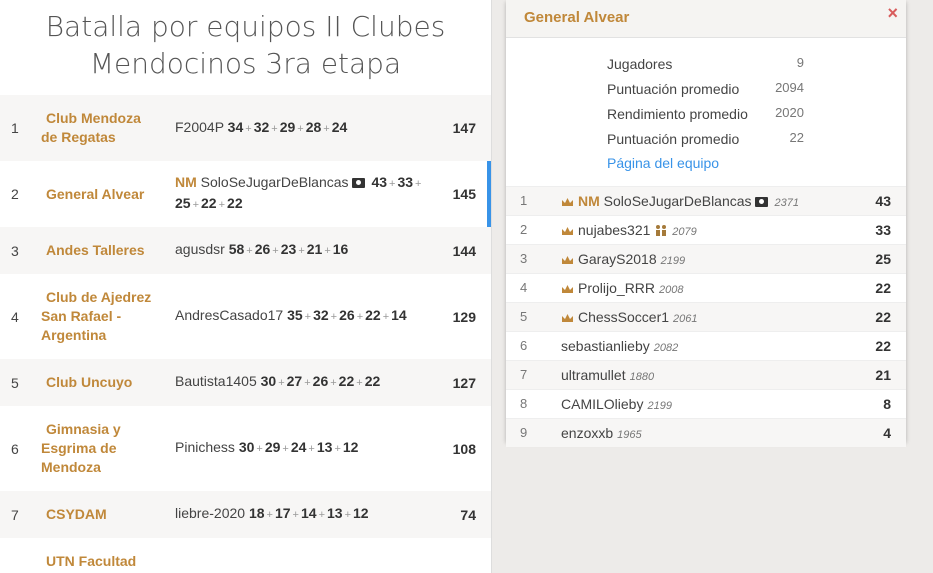 This screenshot has width=933, height=573. I want to click on team-total: 147, so click(464, 128).